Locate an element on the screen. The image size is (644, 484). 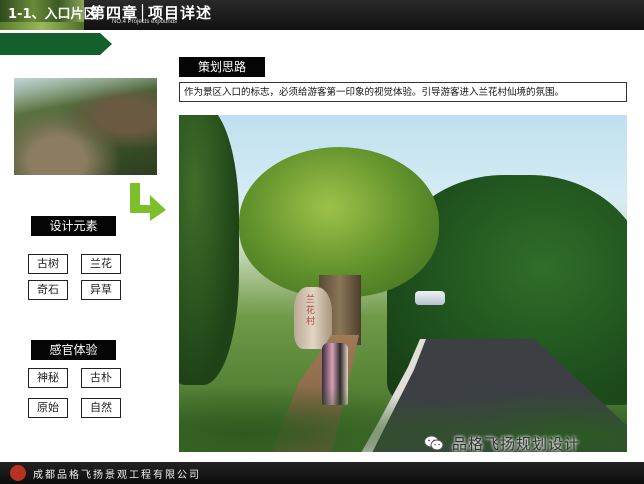
sensory-item: 原始 is located at coordinates (48, 408).